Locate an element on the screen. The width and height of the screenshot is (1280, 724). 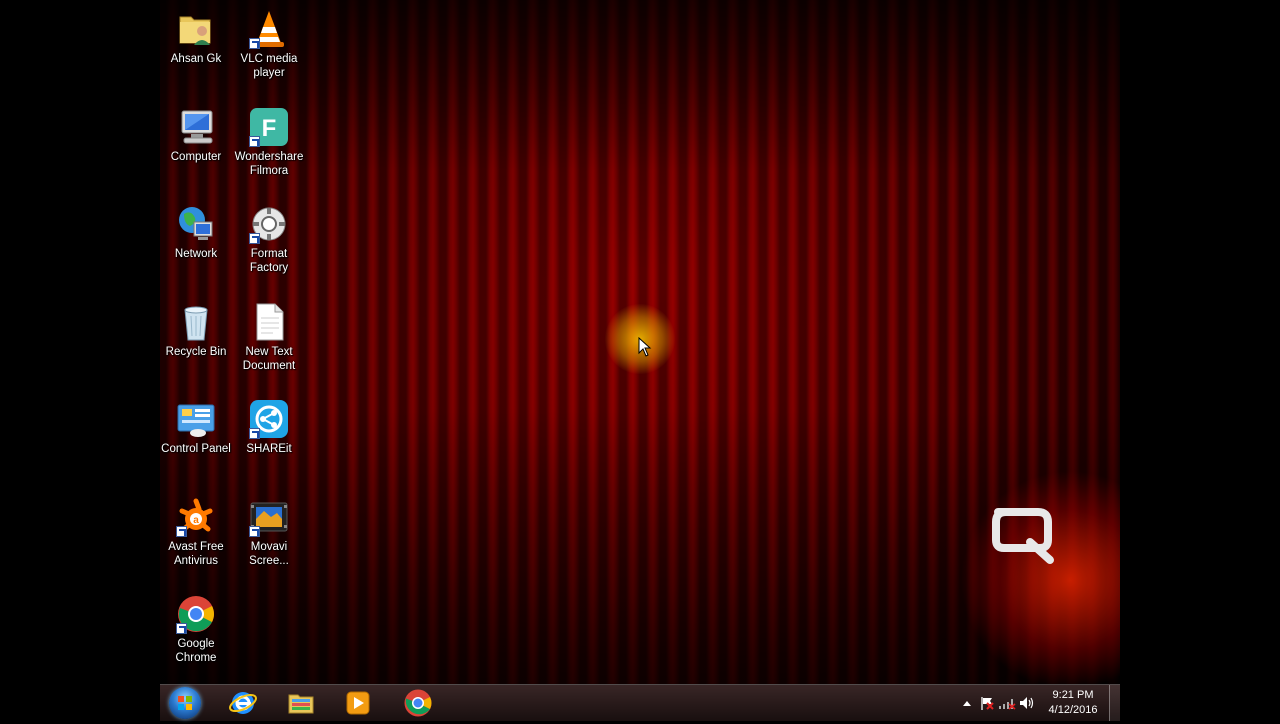
folder-library-icon is located at coordinates (301, 704).